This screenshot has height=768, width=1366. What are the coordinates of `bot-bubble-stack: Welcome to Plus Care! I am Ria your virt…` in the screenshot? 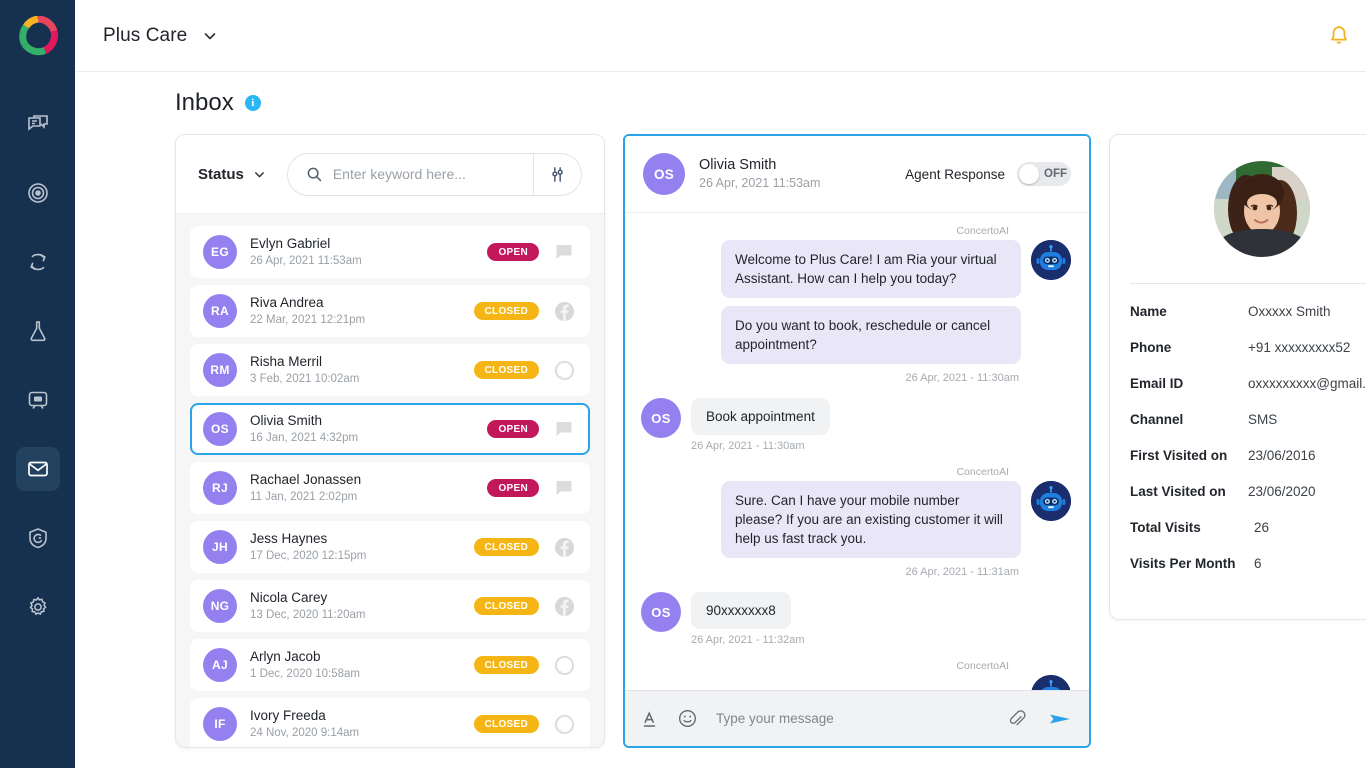 It's located at (871, 306).